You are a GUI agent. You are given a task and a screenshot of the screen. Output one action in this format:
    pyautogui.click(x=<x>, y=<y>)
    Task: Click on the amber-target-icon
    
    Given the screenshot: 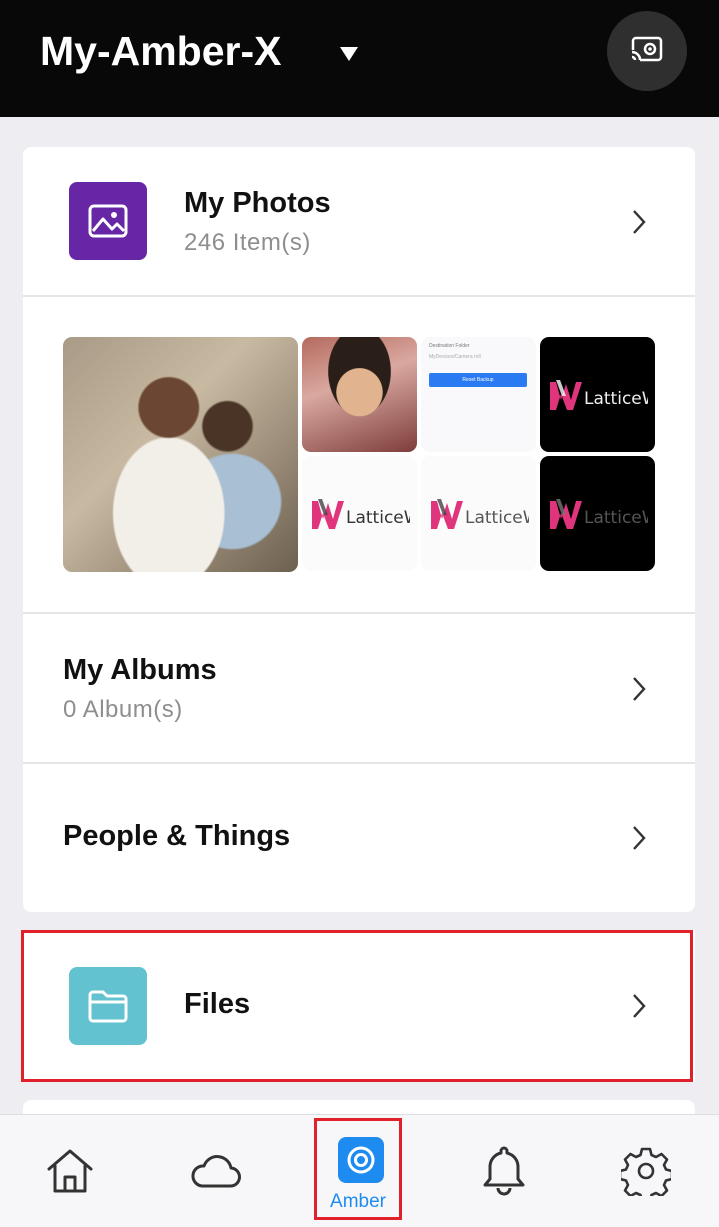 What is the action you would take?
    pyautogui.click(x=361, y=1160)
    